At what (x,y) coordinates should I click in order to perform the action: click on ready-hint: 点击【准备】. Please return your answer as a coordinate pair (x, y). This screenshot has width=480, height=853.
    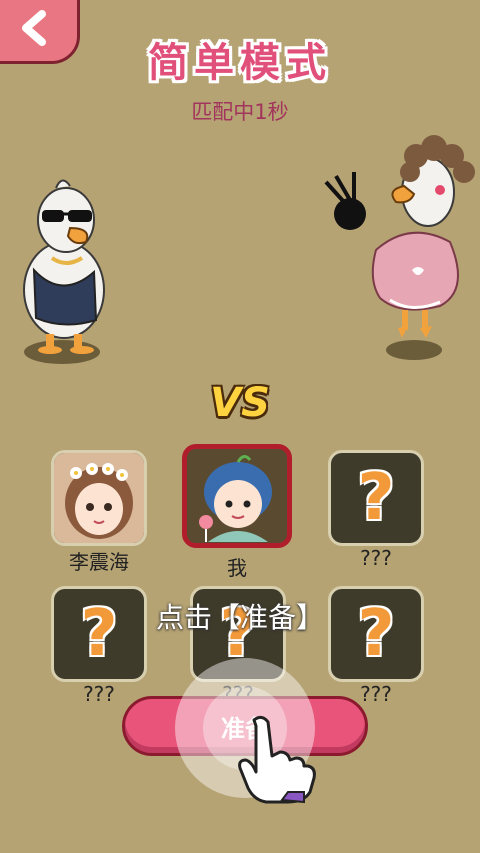
    Looking at the image, I should click on (239, 617).